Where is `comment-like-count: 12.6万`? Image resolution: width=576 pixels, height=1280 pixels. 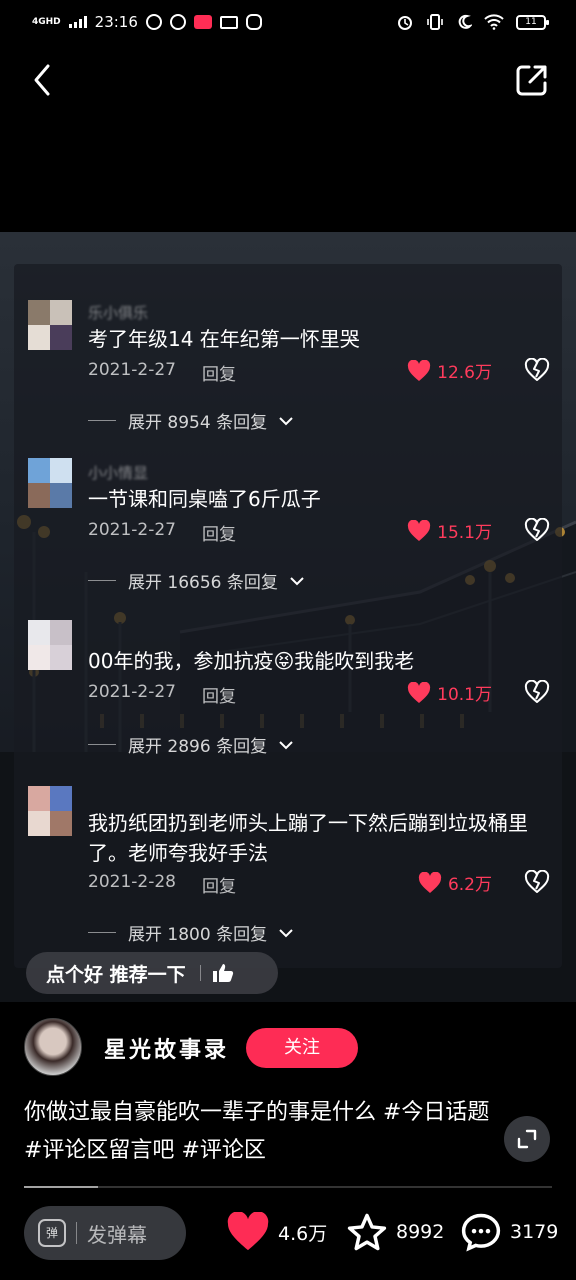
comment-like-count: 12.6万 is located at coordinates (464, 373).